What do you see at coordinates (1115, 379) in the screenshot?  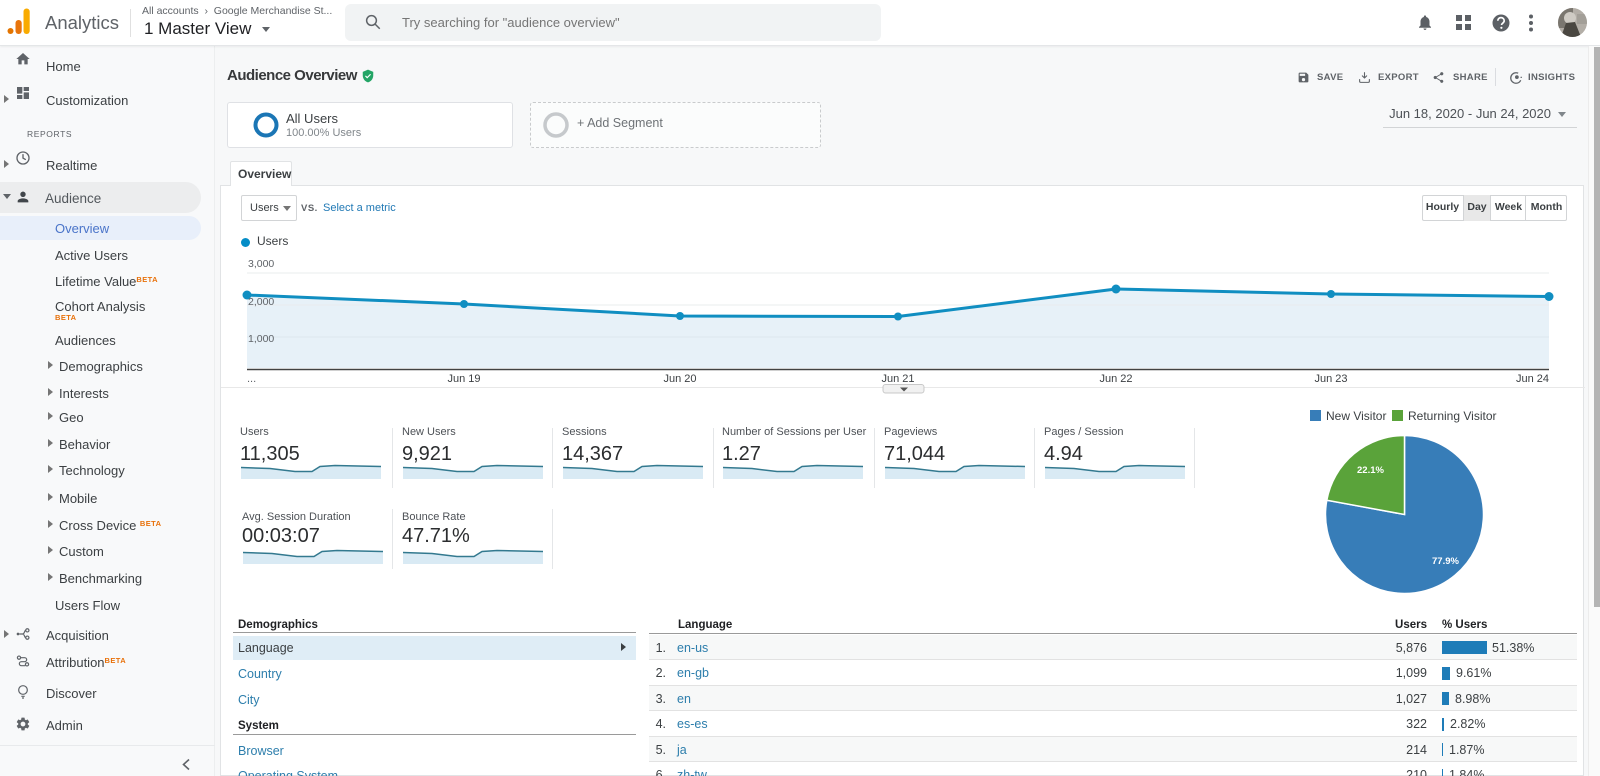 I see `svg-text: Jun 22` at bounding box center [1115, 379].